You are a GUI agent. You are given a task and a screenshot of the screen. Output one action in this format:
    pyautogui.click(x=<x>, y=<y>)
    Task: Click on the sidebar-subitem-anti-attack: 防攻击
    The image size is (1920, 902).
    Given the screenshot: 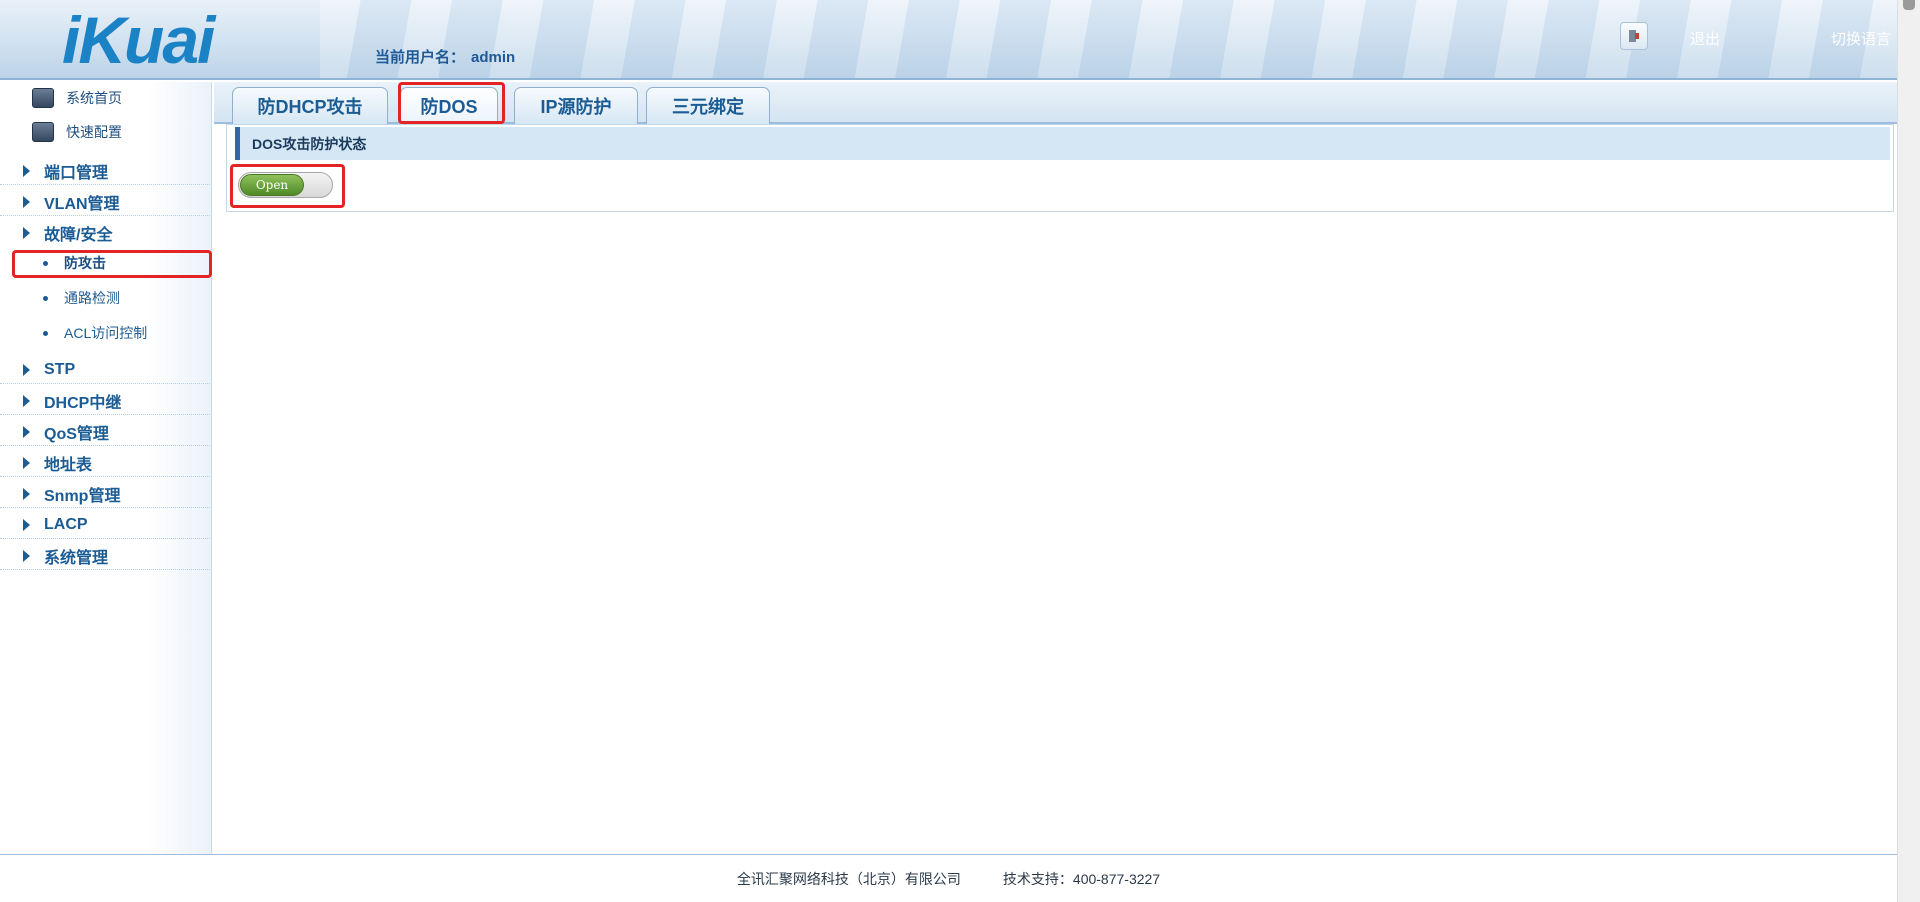 What is the action you would take?
    pyautogui.click(x=105, y=263)
    